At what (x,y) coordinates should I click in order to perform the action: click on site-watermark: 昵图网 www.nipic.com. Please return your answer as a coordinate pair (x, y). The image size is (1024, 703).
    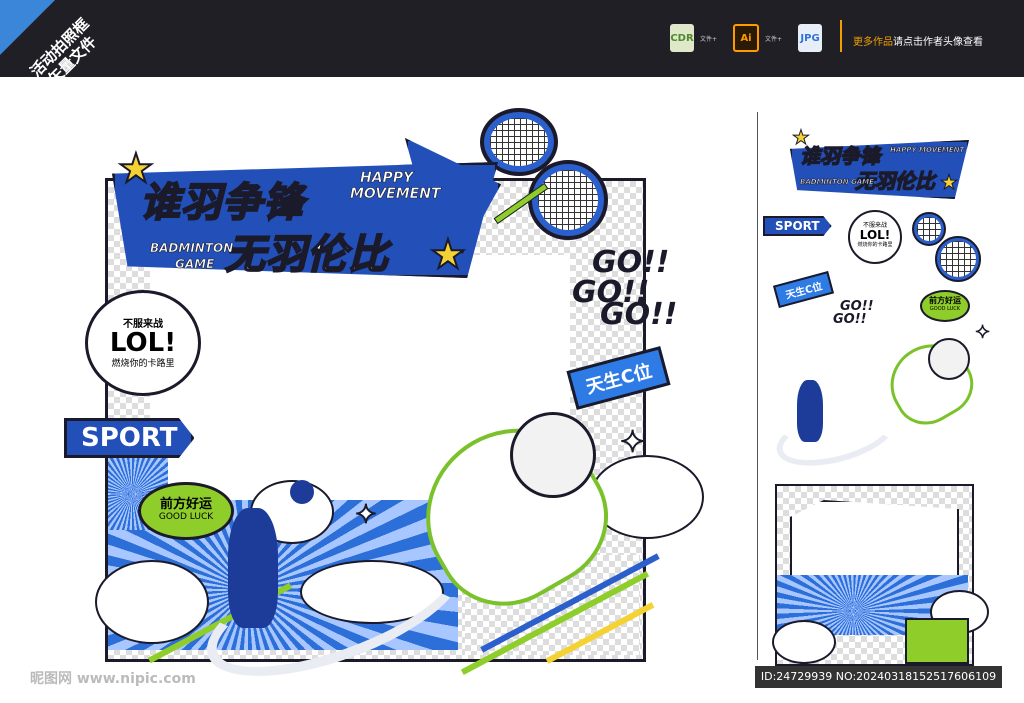
    Looking at the image, I should click on (113, 679).